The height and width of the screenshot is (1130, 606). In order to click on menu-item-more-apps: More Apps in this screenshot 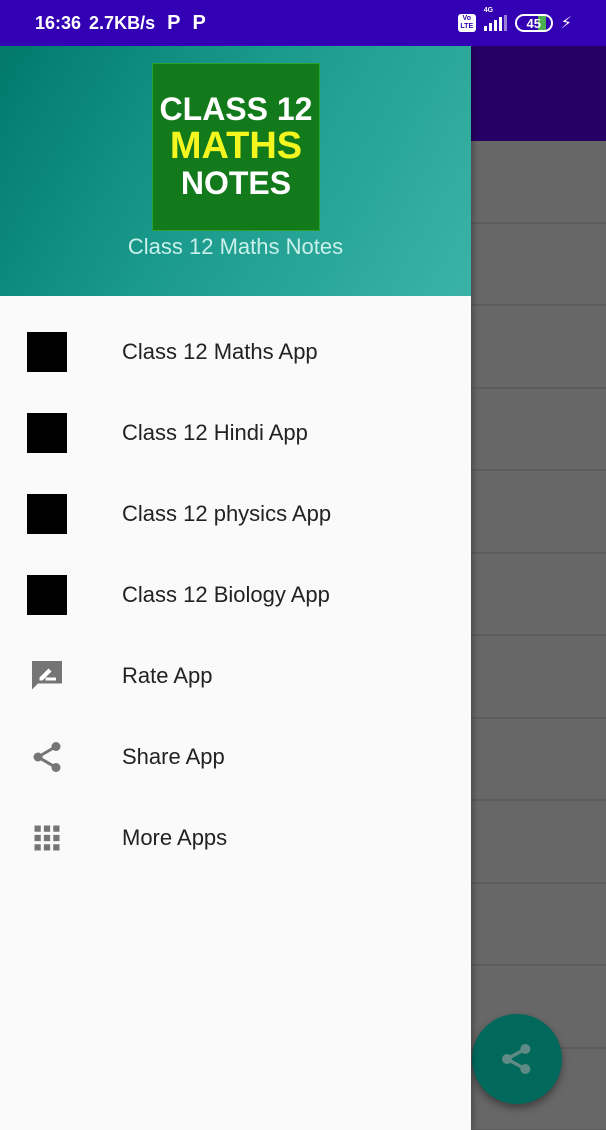, I will do `click(235, 837)`.